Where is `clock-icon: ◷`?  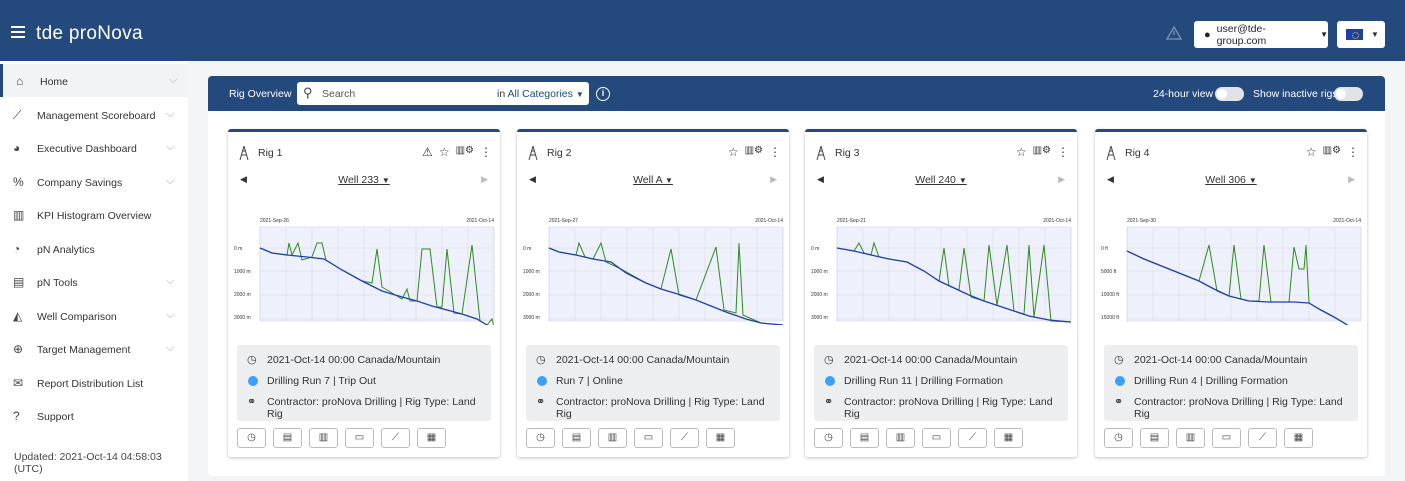
clock-icon: ◷ is located at coordinates (829, 360).